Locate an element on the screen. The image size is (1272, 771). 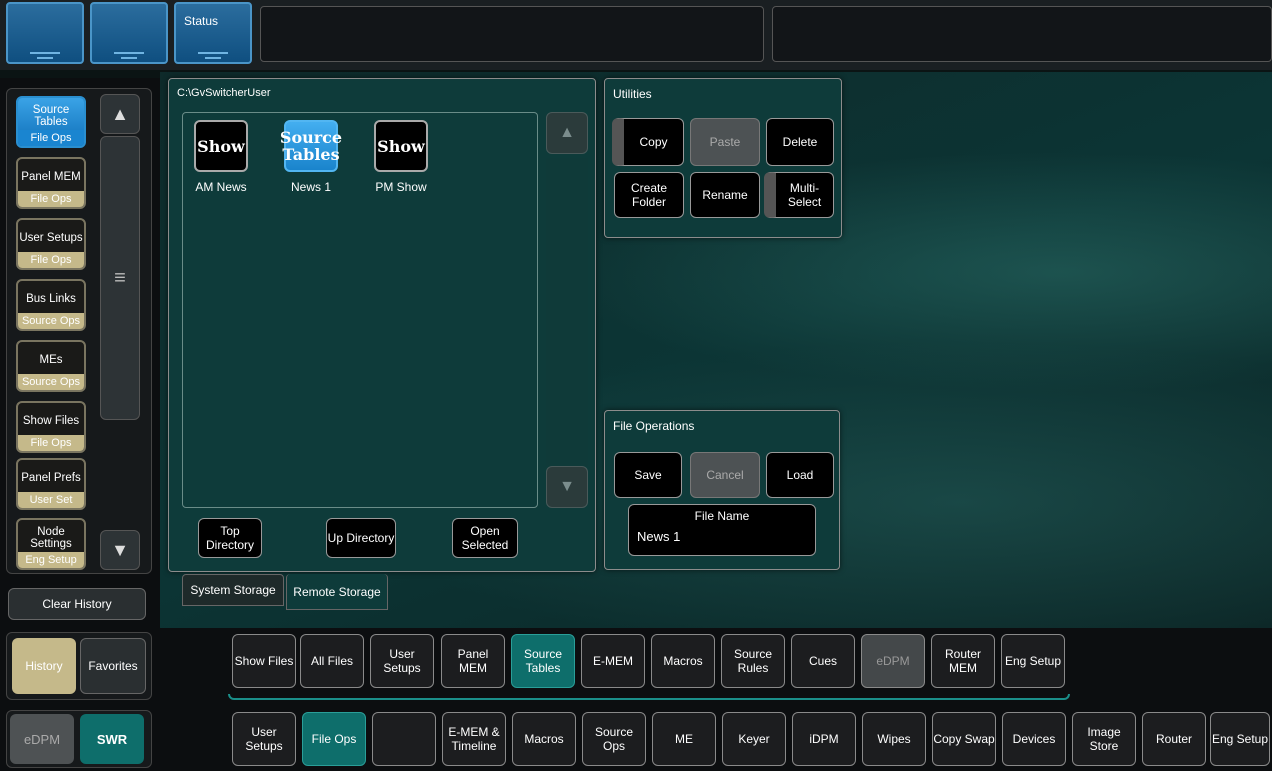
file-name-label: File Name is located at coordinates (722, 516).